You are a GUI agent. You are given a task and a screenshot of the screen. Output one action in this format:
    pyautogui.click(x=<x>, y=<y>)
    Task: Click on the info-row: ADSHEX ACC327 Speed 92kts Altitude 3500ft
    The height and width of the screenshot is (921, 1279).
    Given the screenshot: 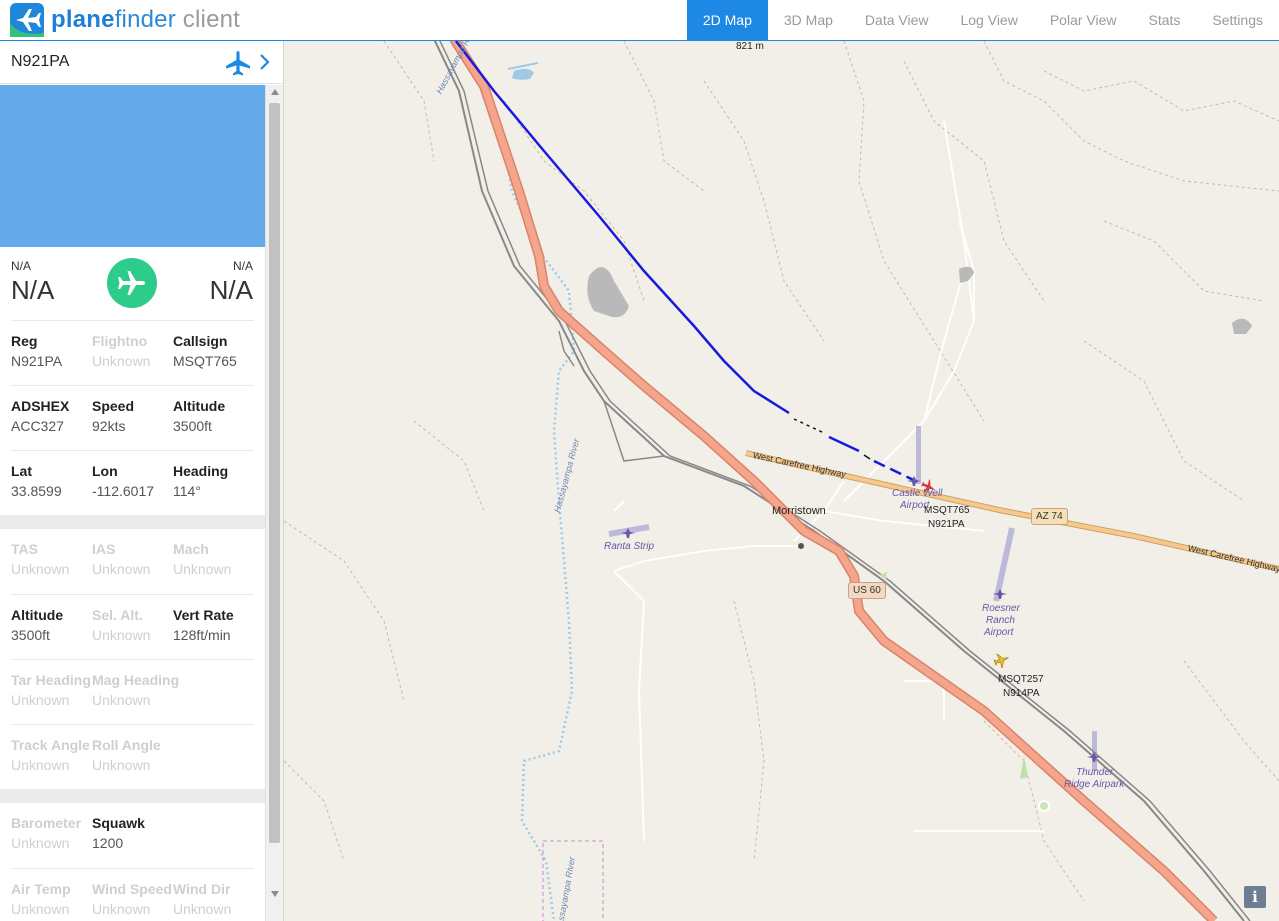 What is the action you would take?
    pyautogui.click(x=132, y=417)
    